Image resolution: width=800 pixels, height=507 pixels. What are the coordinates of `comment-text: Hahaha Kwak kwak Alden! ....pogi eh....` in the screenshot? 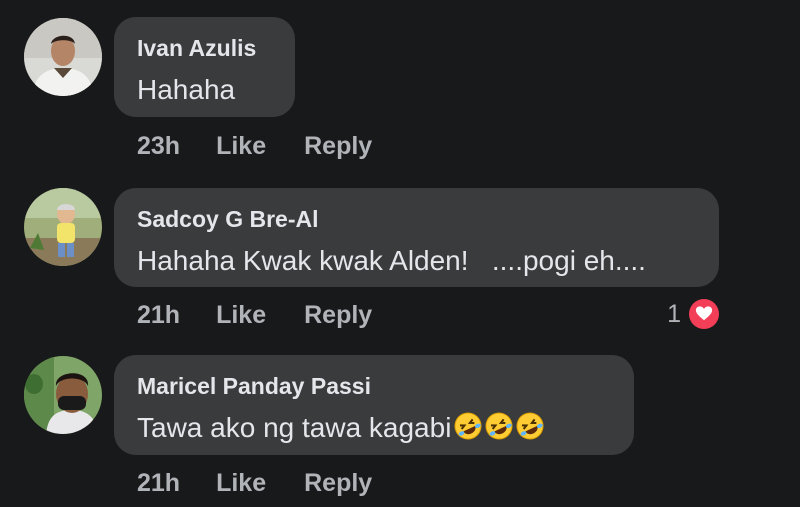 It's located at (391, 260).